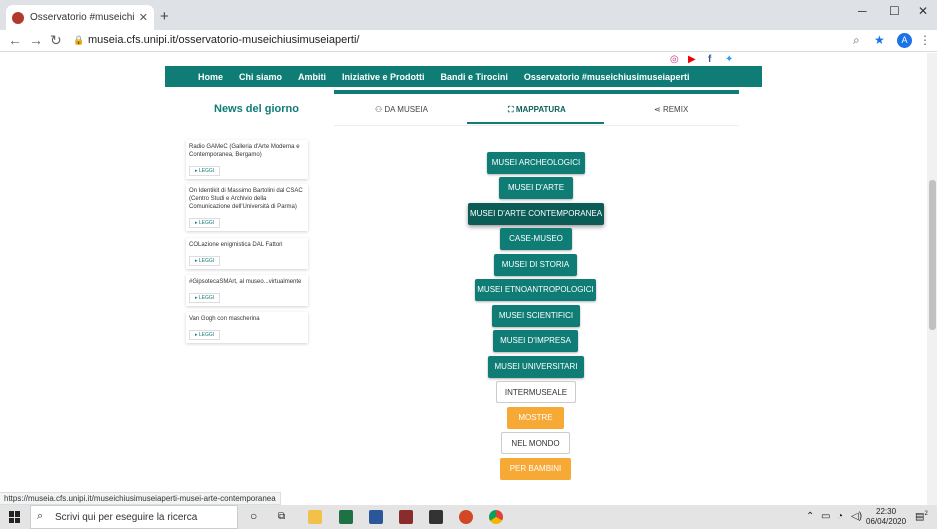  Describe the element at coordinates (126, 517) in the screenshot. I see `search-placeholder: Scrivi qui per eseguire la ricerca` at that location.